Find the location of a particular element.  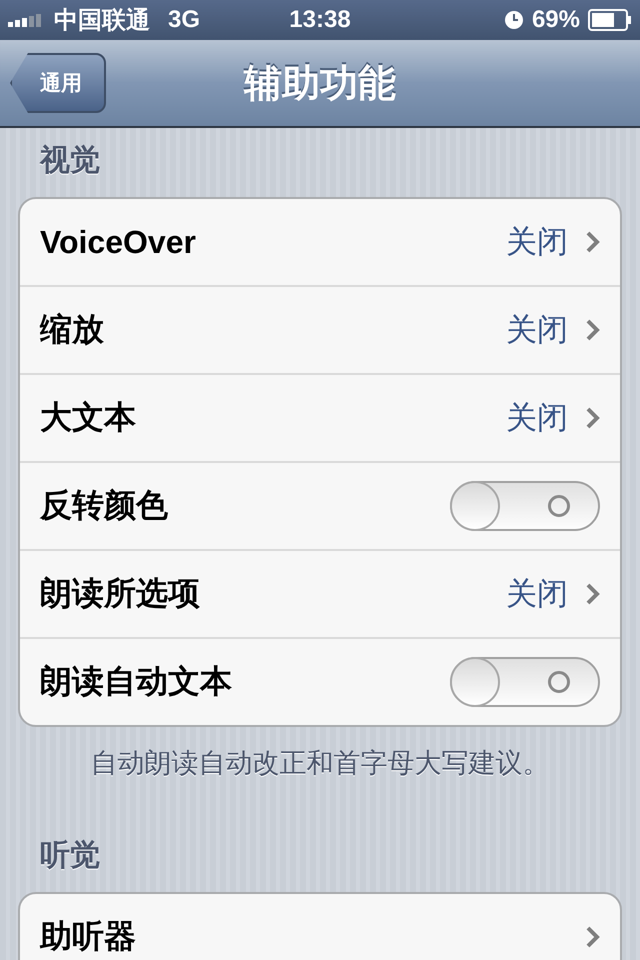

battery-icon is located at coordinates (610, 20).